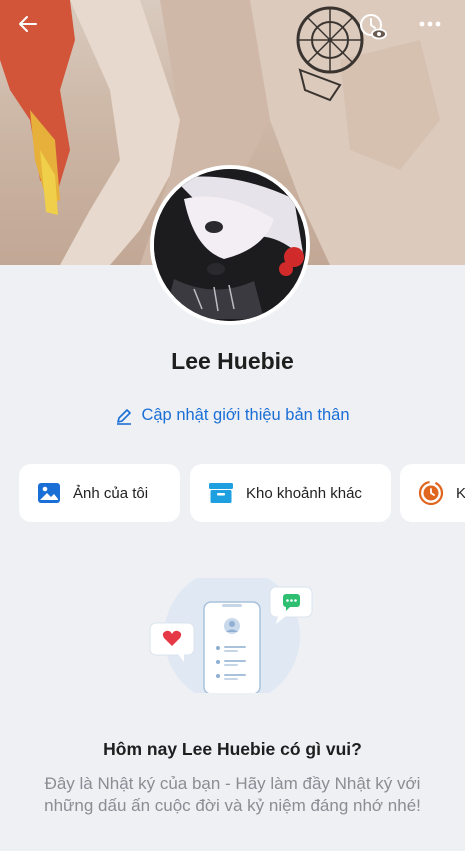 The width and height of the screenshot is (465, 851). I want to click on empty-state-title: Hôm nay Lee Huebie có gì vui?, so click(232, 749).